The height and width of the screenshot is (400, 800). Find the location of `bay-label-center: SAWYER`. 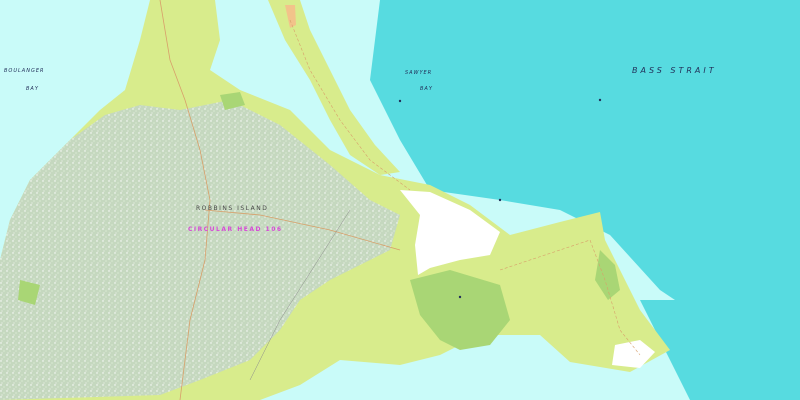

bay-label-center: SAWYER is located at coordinates (419, 73).